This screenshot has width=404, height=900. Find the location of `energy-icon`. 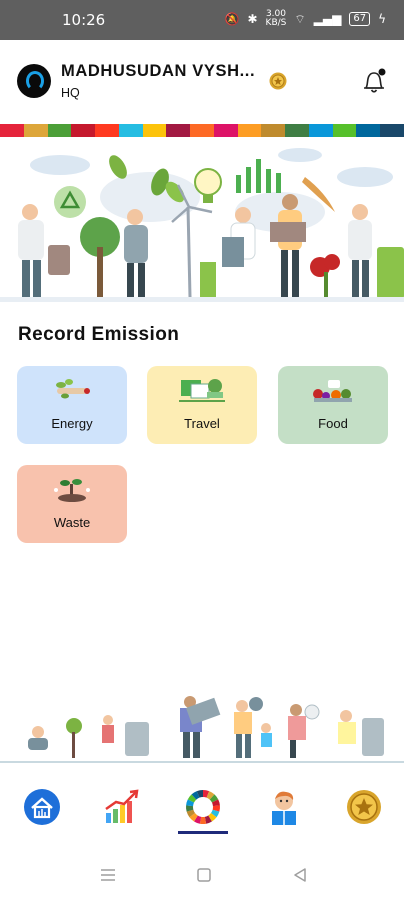

energy-icon is located at coordinates (73, 389).